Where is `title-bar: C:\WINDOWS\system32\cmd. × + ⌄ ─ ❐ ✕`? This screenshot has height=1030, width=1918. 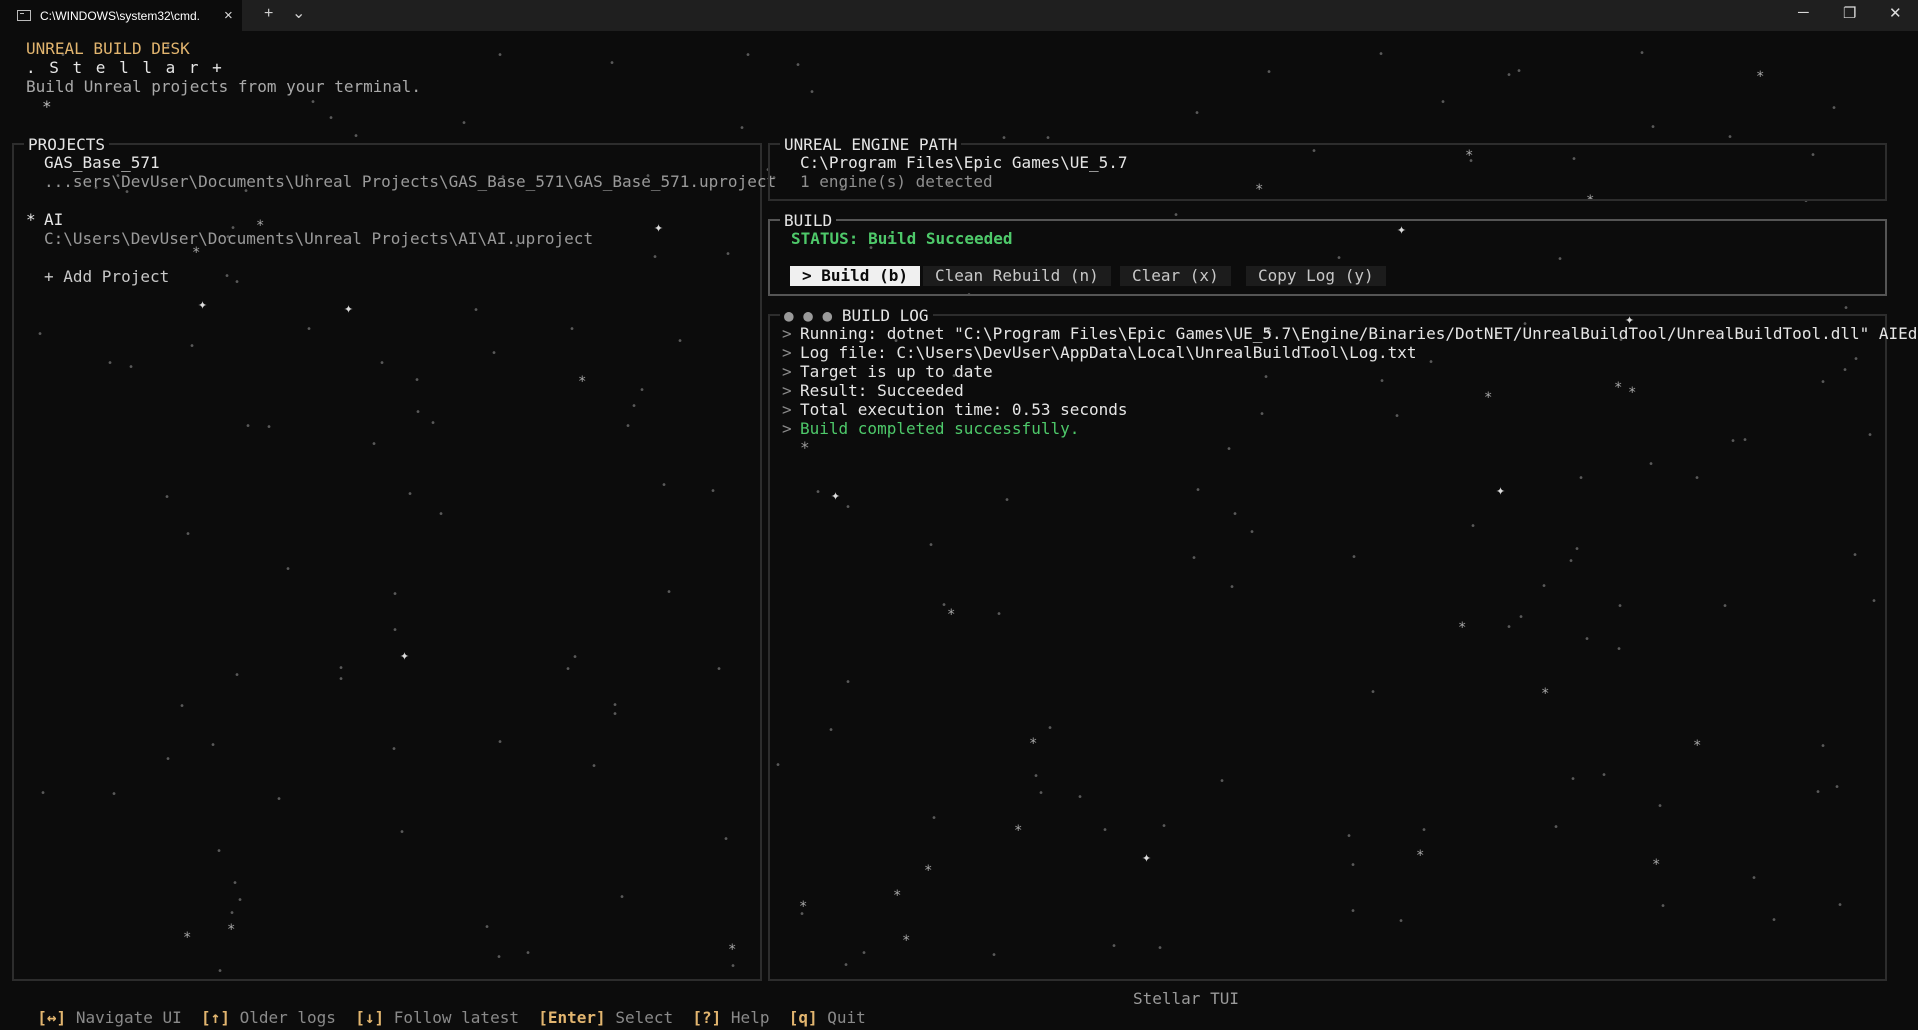 title-bar: C:\WINDOWS\system32\cmd. × + ⌄ ─ ❐ ✕ is located at coordinates (959, 15).